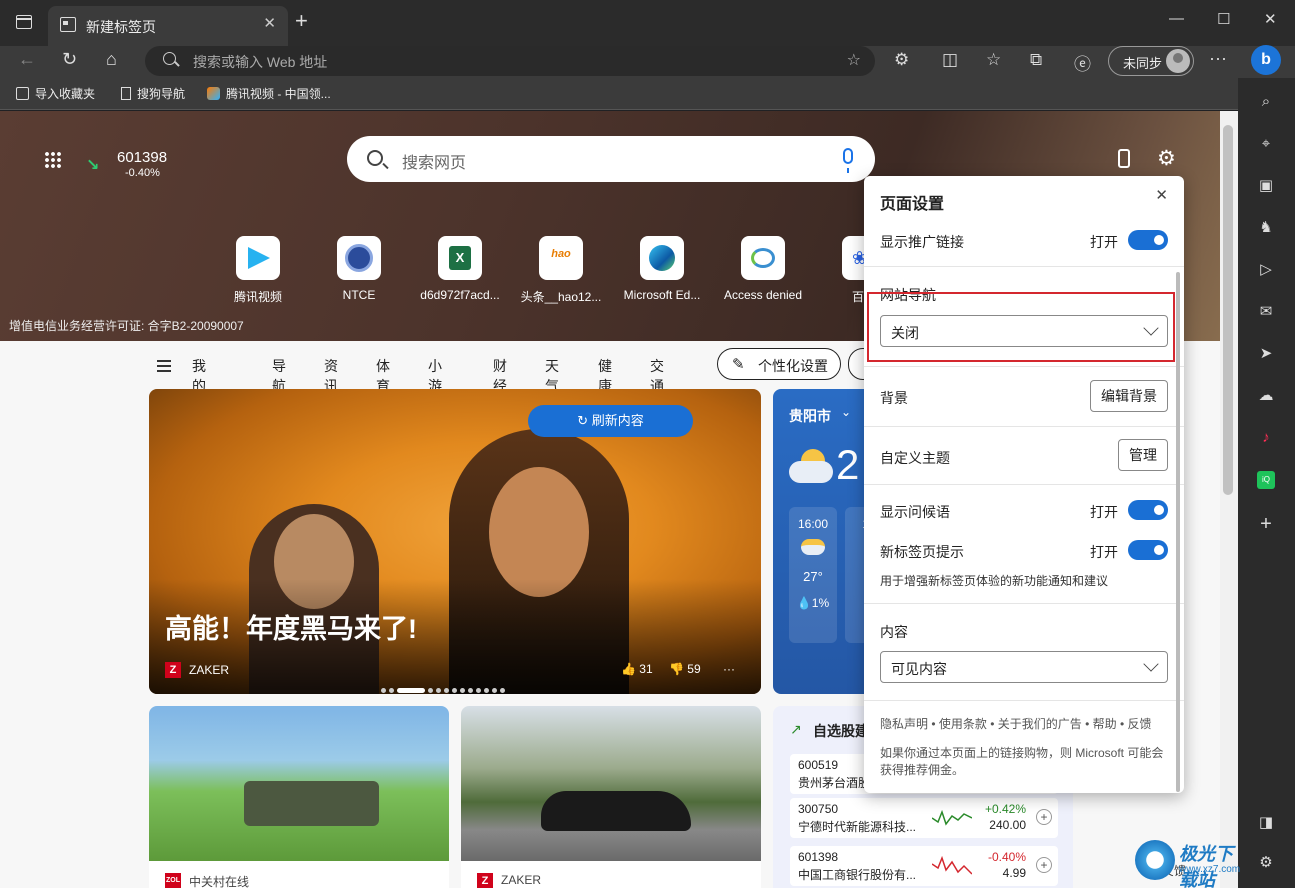 The width and height of the screenshot is (1295, 888). Describe the element at coordinates (610, 421) in the screenshot. I see `refresh-content-button: ↻ 刷新内容` at that location.